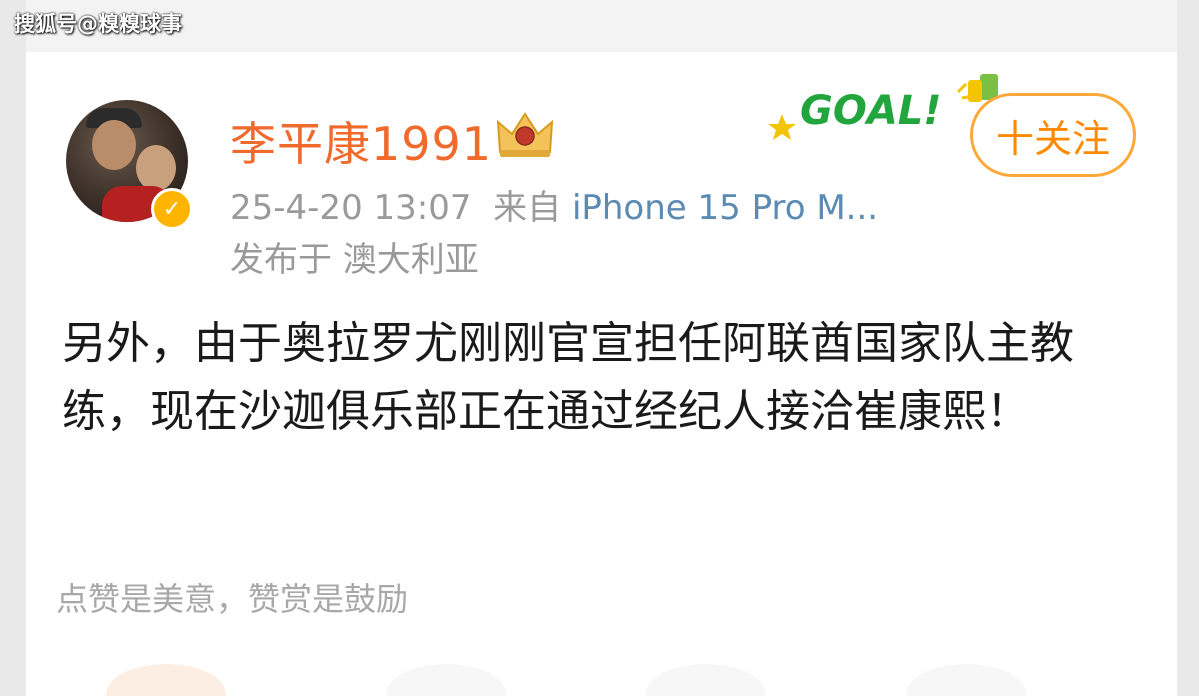  Describe the element at coordinates (611, 673) in the screenshot. I see `reward-row` at that location.